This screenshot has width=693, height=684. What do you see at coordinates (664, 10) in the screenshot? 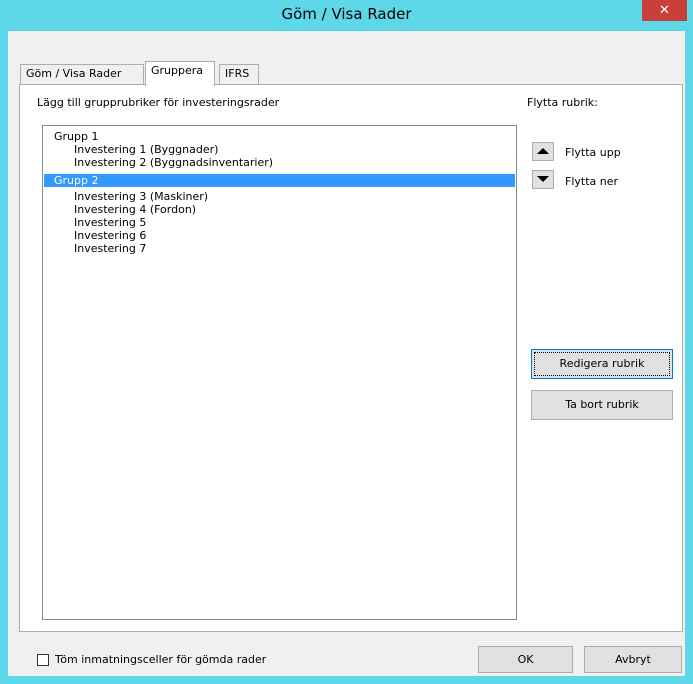
I see `close-button: ✕` at bounding box center [664, 10].